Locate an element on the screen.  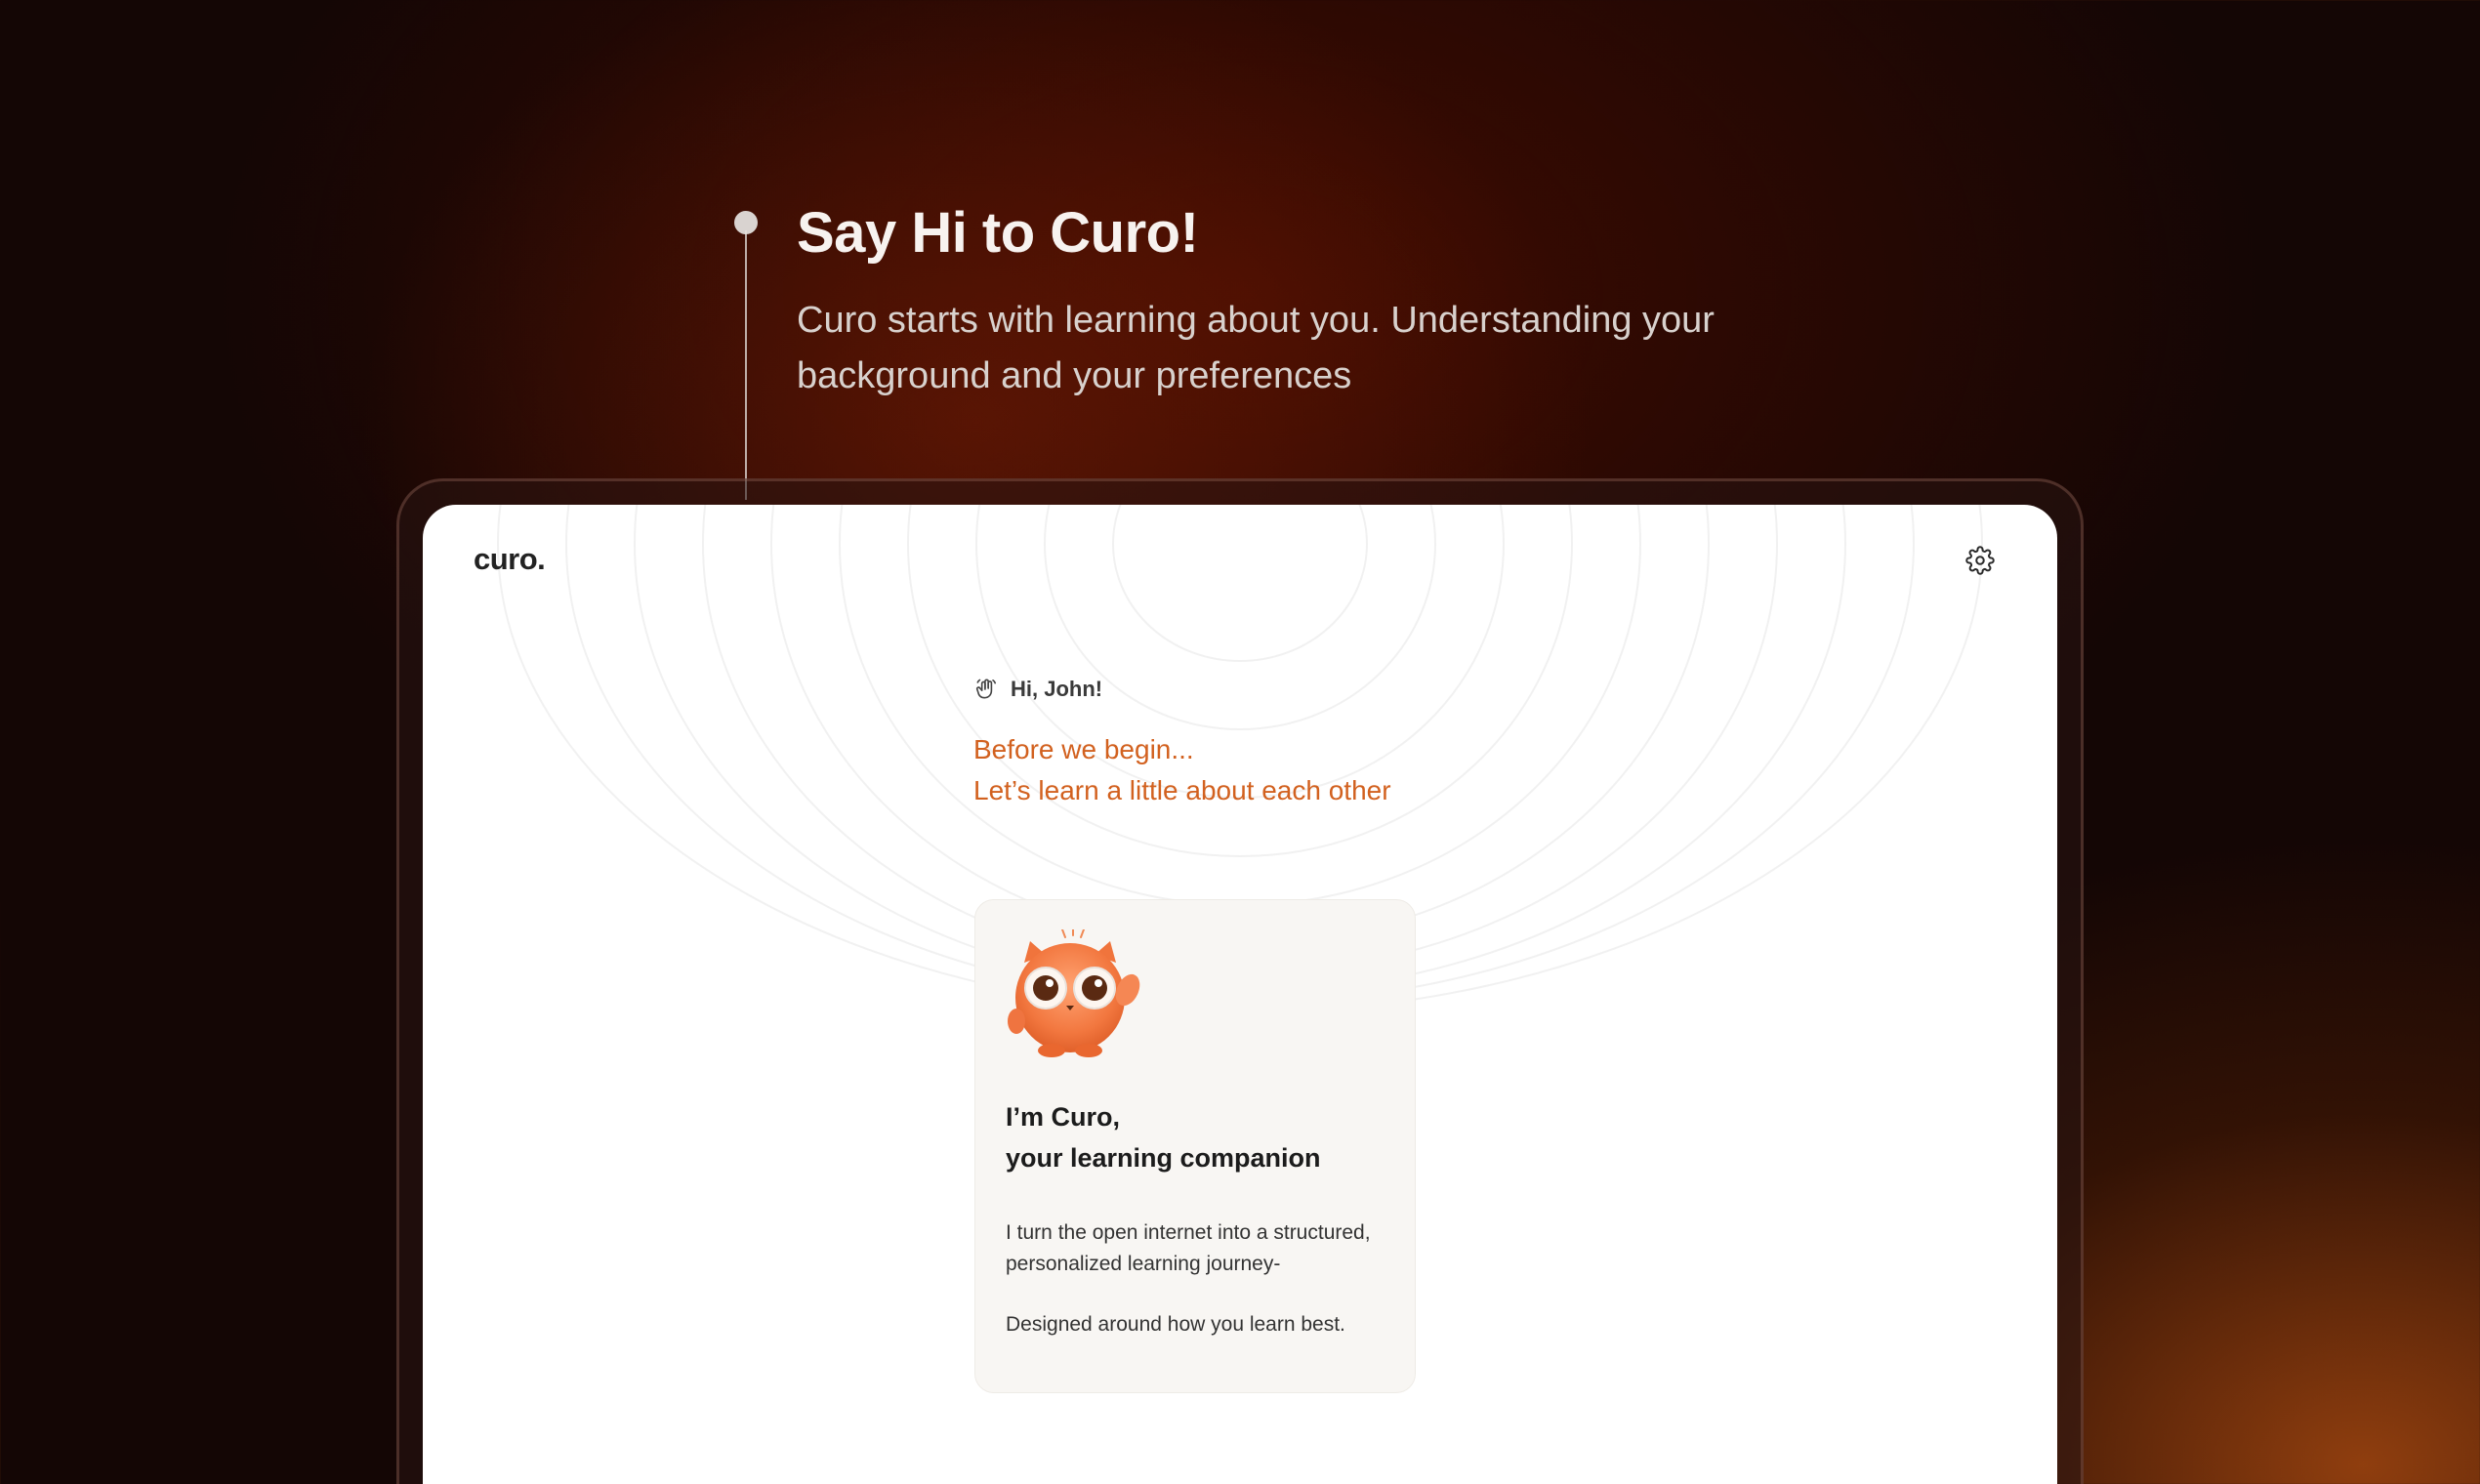
card-body-paragraph-2: Designed around how you learn best. is located at coordinates (1175, 1325).